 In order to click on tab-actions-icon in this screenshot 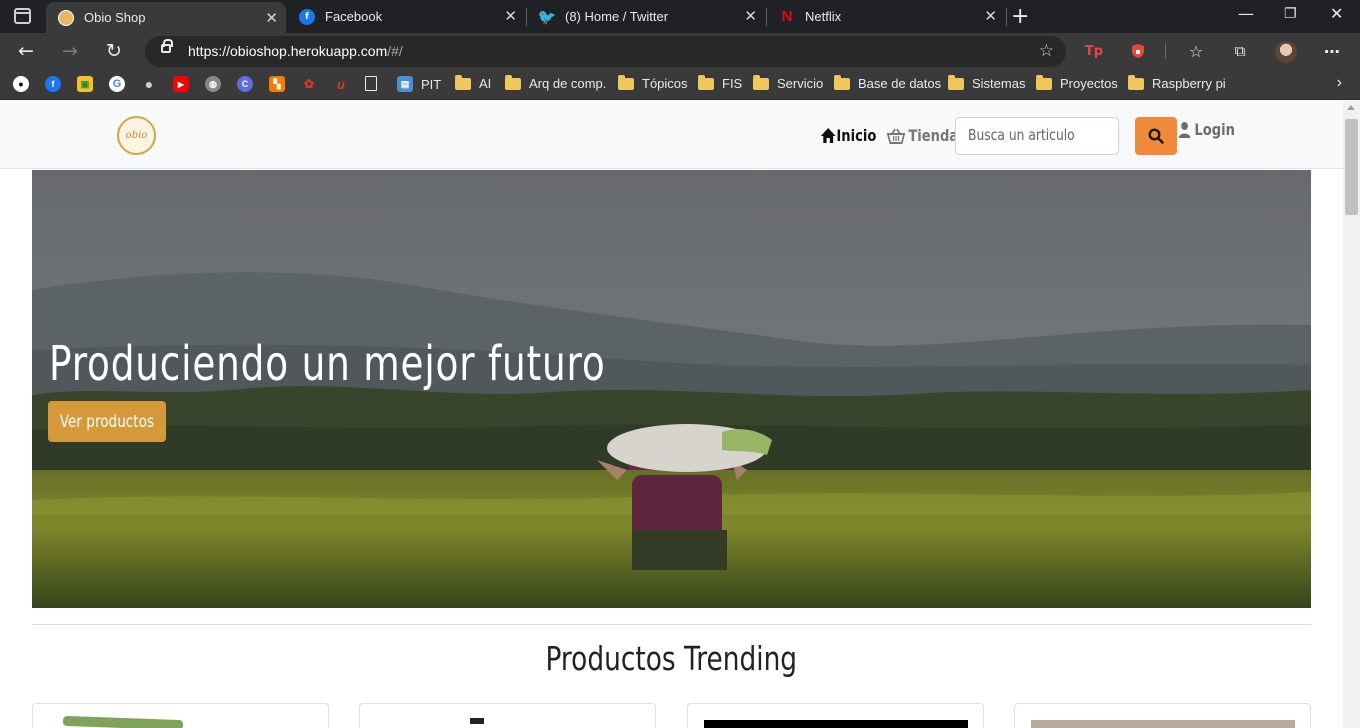, I will do `click(22, 16)`.